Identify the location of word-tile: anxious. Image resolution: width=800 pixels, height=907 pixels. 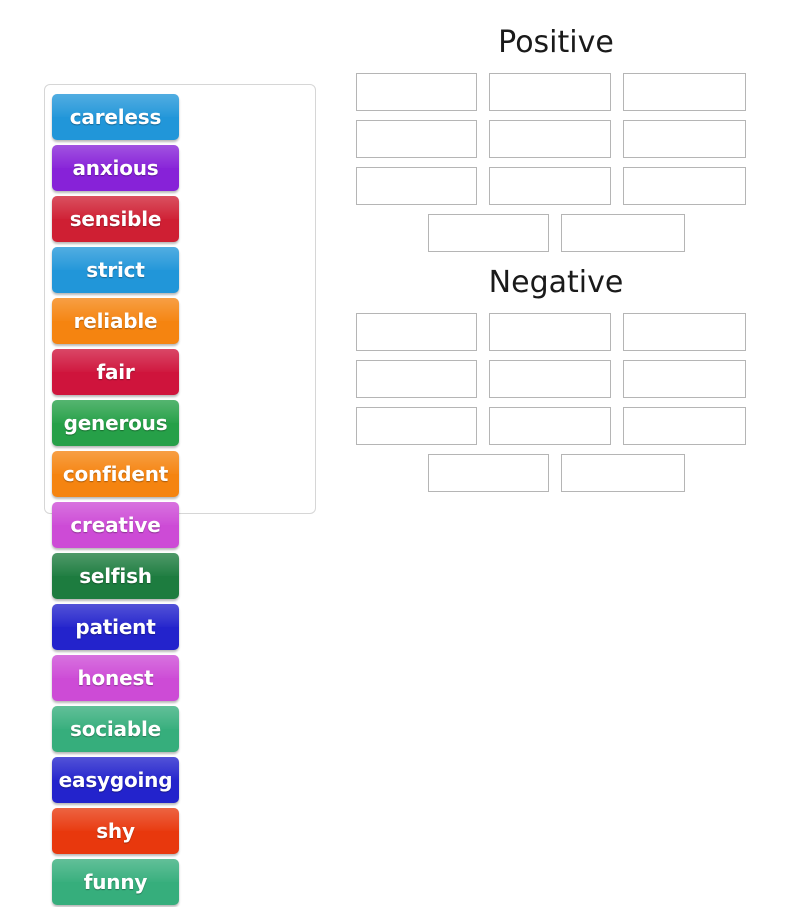
(115, 167).